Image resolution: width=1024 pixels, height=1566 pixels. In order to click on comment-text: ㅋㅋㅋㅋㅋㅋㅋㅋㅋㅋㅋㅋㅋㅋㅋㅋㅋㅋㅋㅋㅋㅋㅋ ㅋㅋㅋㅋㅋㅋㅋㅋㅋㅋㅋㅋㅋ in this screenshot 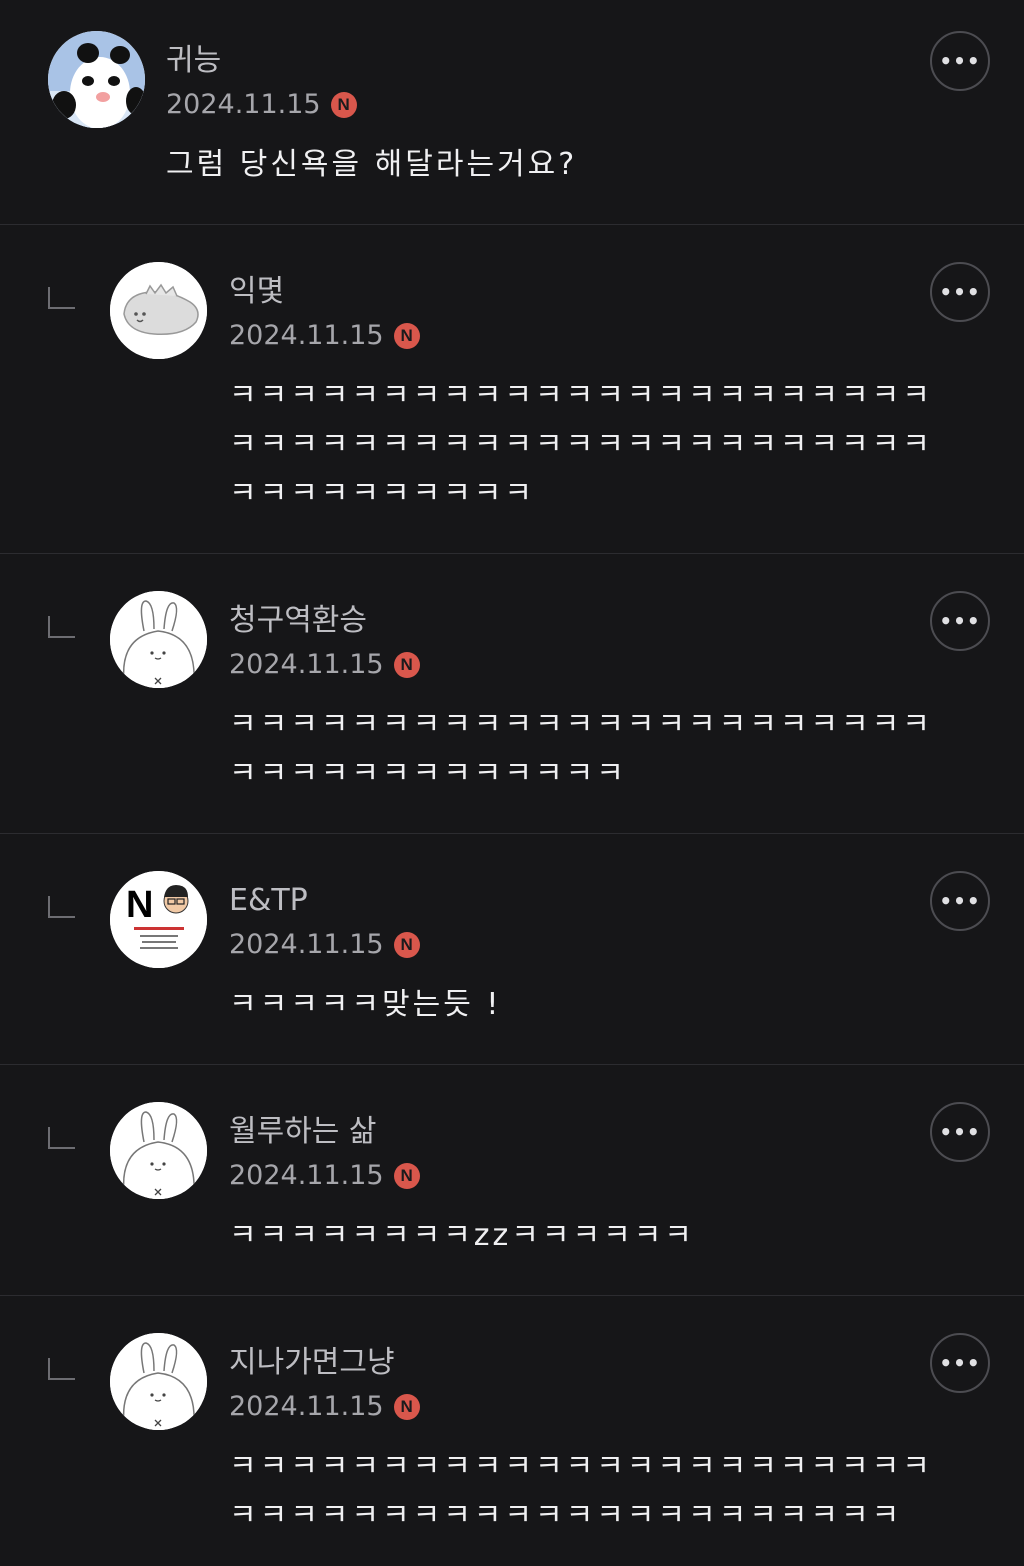, I will do `click(581, 749)`.